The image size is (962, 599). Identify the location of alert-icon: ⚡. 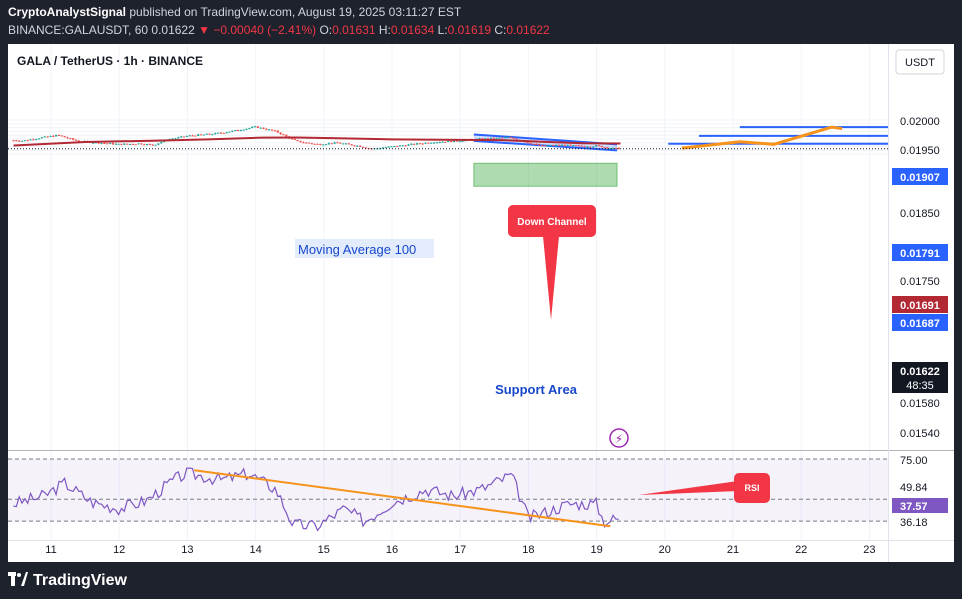
(619, 438).